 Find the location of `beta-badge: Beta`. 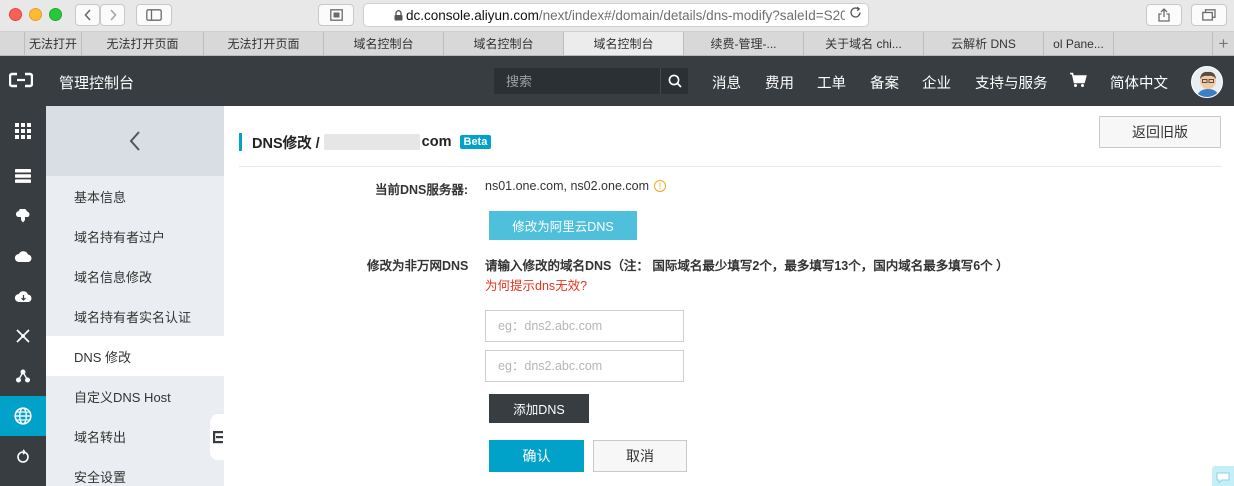

beta-badge: Beta is located at coordinates (475, 142).